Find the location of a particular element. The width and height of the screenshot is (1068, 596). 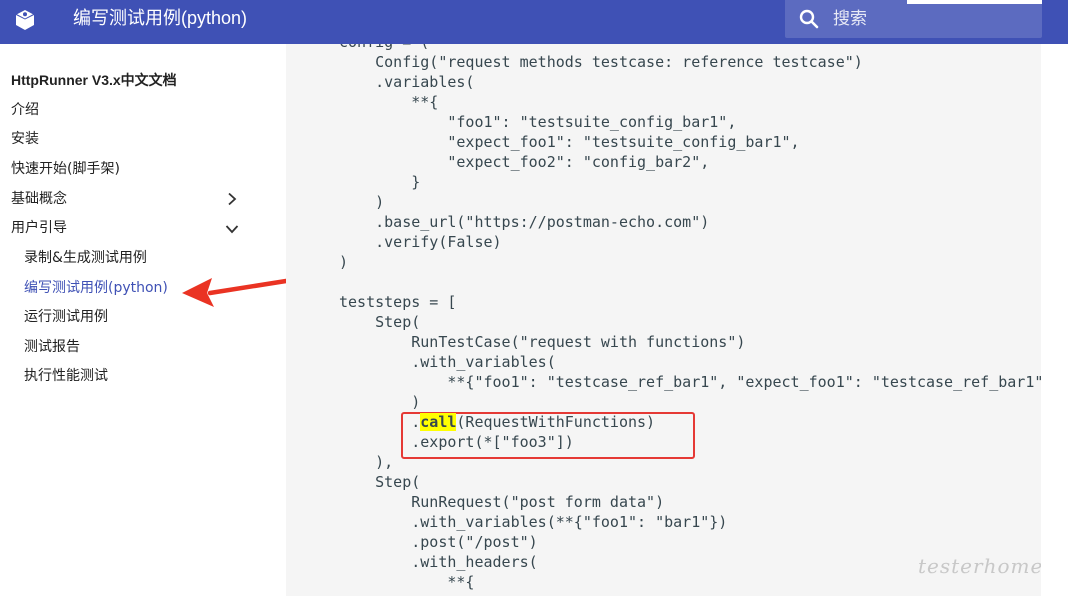

sidebar-item-concepts: 基础概念 is located at coordinates (39, 199).